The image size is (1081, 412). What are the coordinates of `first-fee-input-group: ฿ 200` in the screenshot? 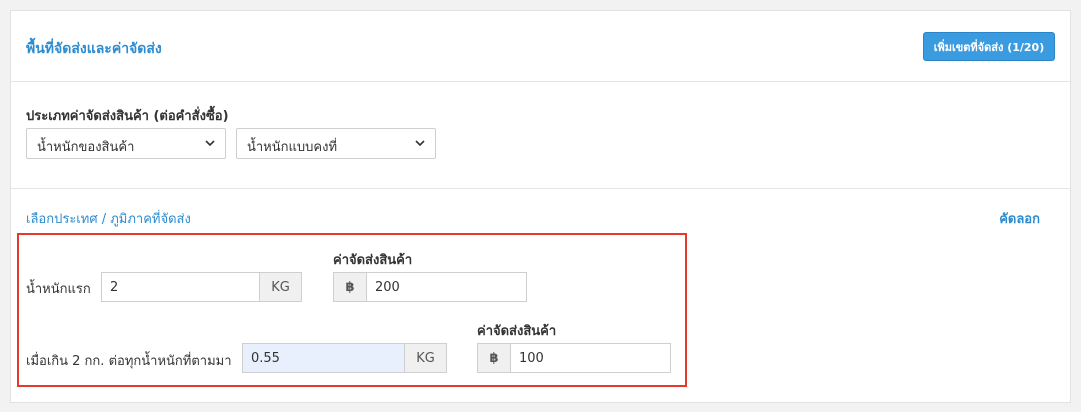 It's located at (430, 287).